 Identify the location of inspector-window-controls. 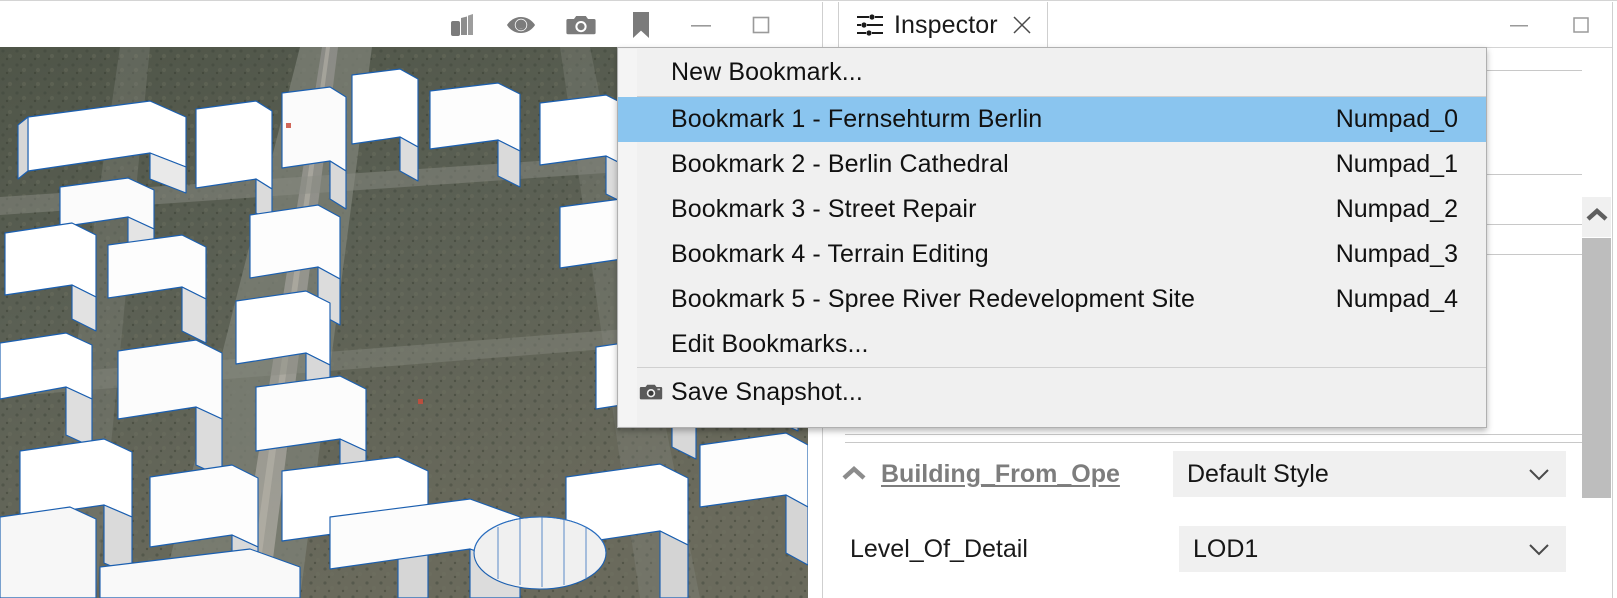
(1550, 25).